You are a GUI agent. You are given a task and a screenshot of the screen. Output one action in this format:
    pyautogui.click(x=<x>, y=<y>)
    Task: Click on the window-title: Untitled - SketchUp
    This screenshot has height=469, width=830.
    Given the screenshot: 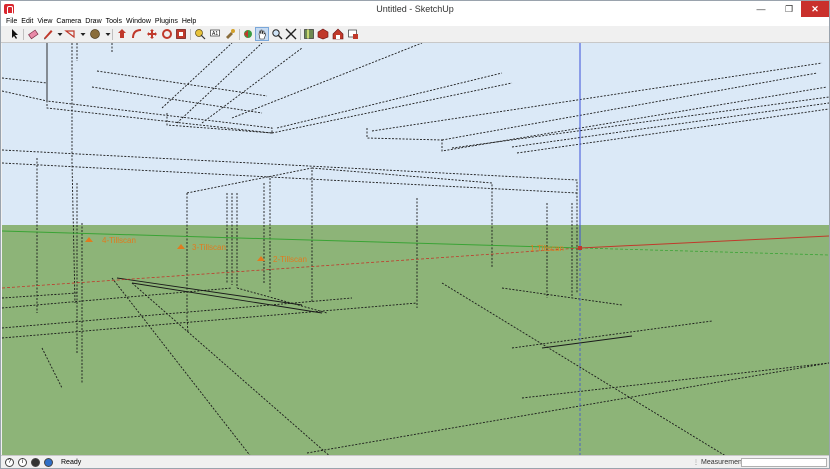 What is the action you would take?
    pyautogui.click(x=415, y=9)
    